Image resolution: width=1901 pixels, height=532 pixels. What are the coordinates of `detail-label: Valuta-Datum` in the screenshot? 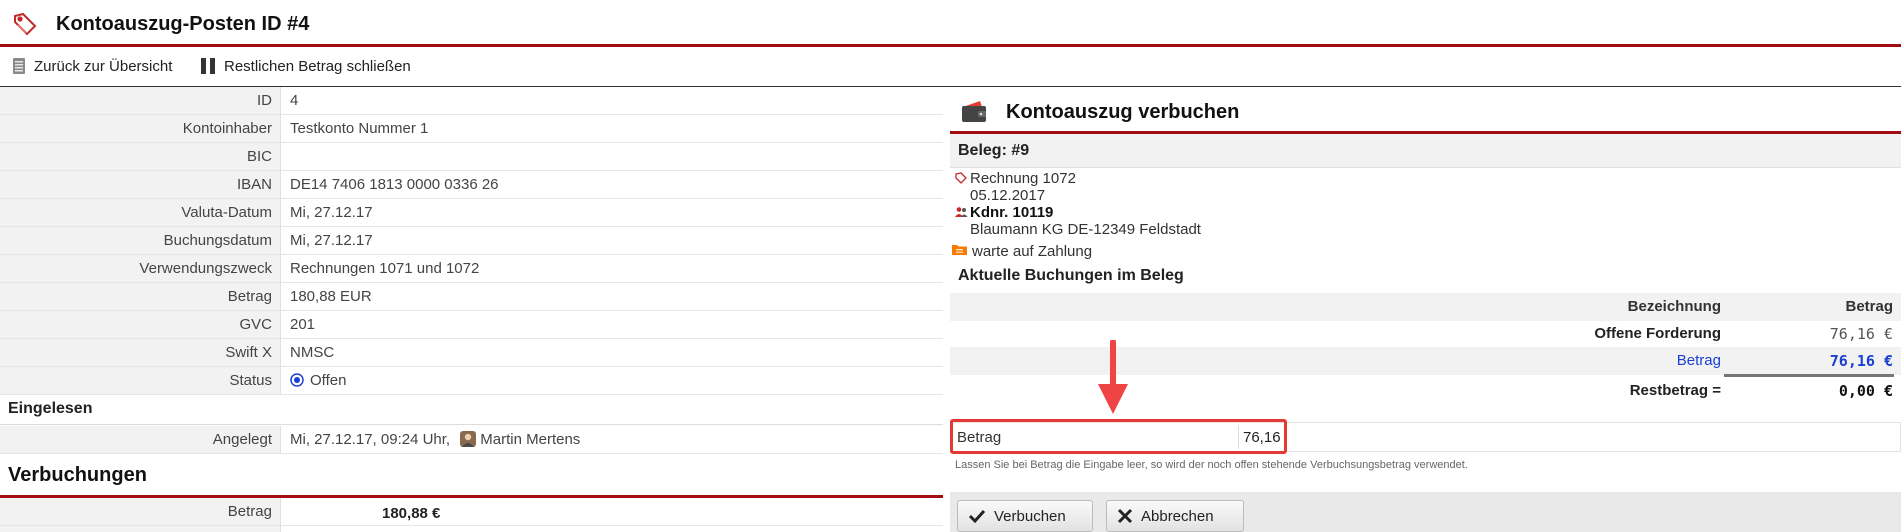 It's located at (140, 212).